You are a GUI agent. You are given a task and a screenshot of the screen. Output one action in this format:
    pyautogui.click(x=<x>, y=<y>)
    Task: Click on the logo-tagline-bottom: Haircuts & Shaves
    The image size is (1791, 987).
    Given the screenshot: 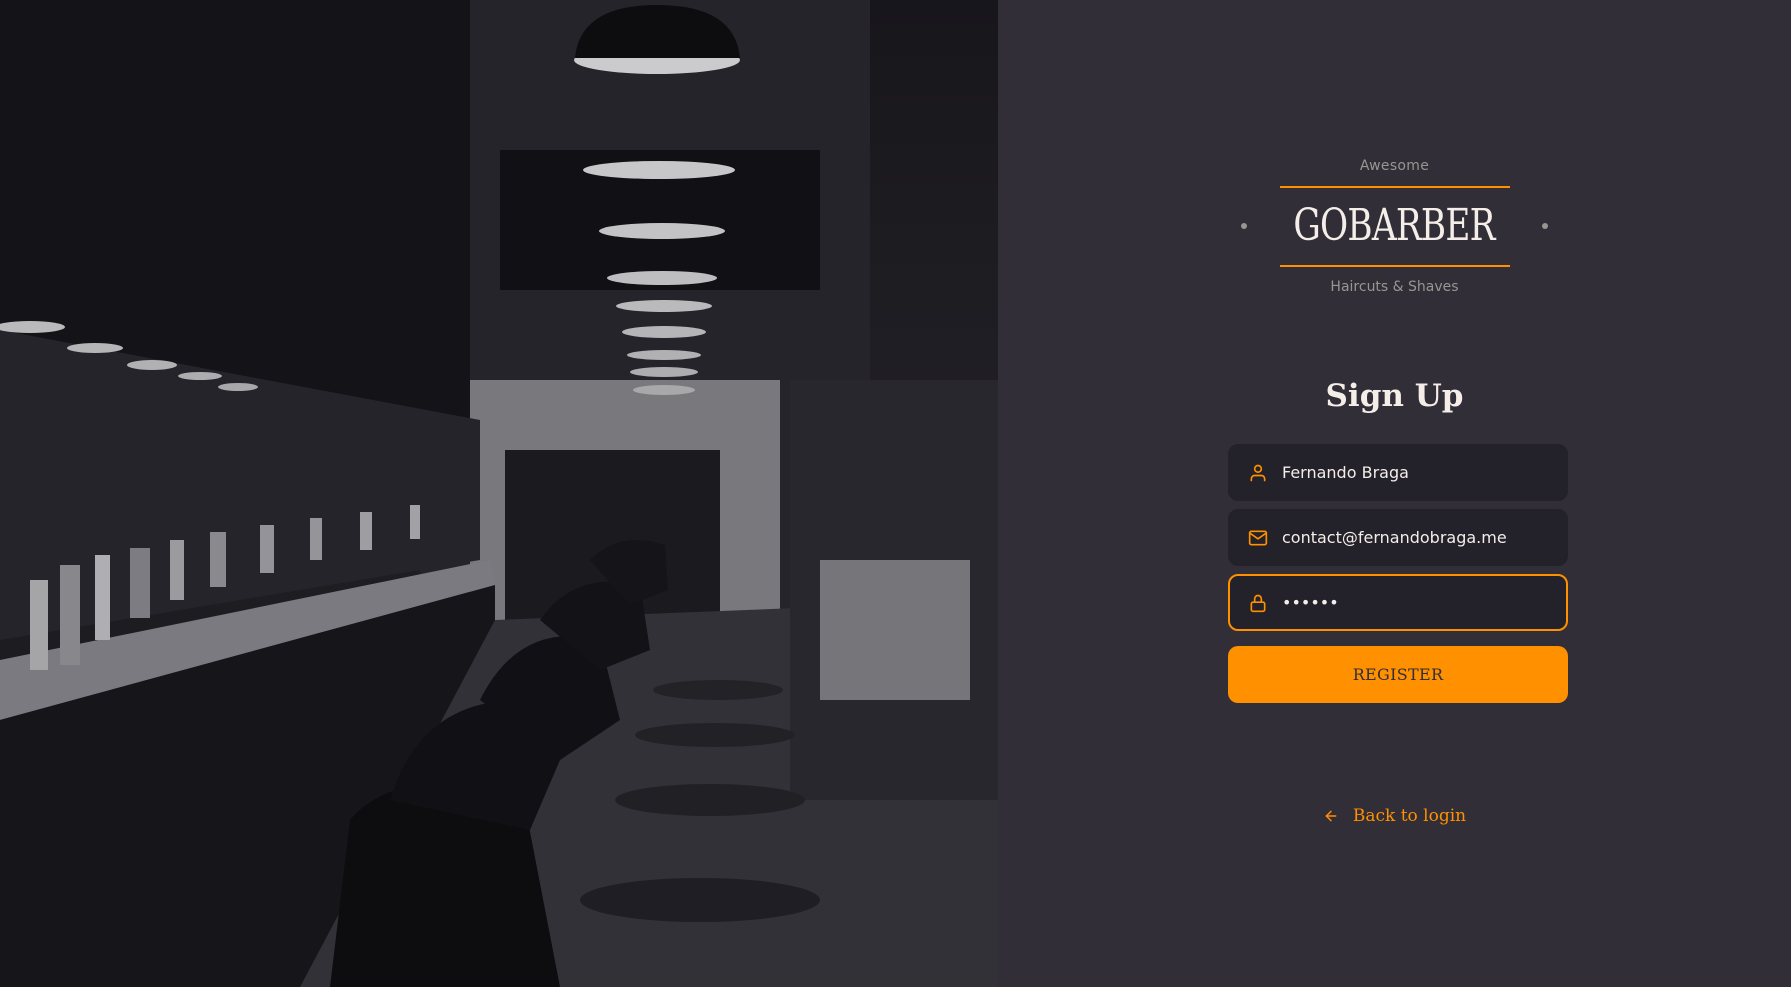 What is the action you would take?
    pyautogui.click(x=1394, y=287)
    